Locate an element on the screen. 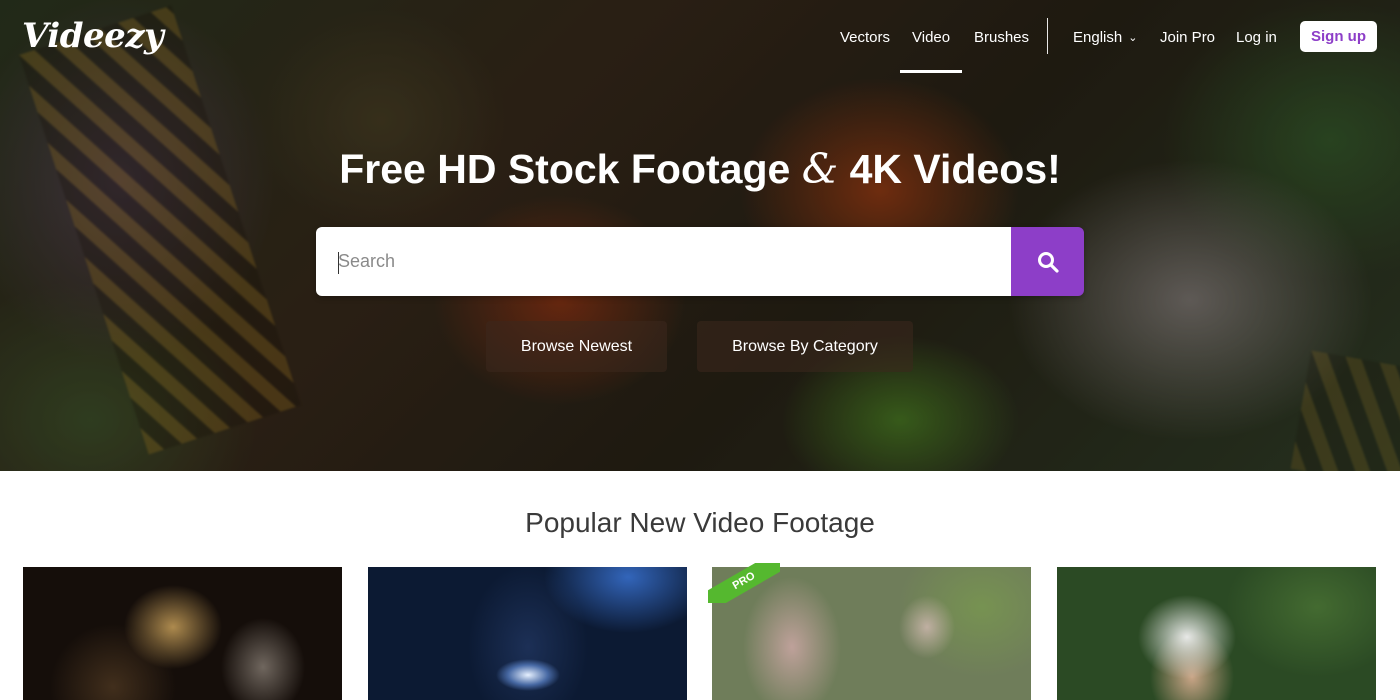 This screenshot has height=700, width=1400. sign-up-button: Sign up is located at coordinates (1338, 36).